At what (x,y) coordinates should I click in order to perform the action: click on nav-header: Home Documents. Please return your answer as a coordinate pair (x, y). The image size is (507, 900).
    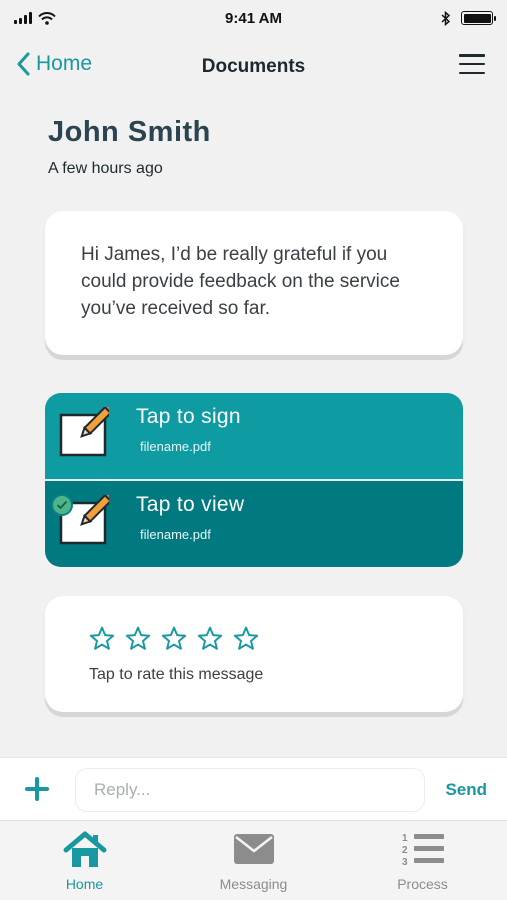
    Looking at the image, I should click on (253, 68).